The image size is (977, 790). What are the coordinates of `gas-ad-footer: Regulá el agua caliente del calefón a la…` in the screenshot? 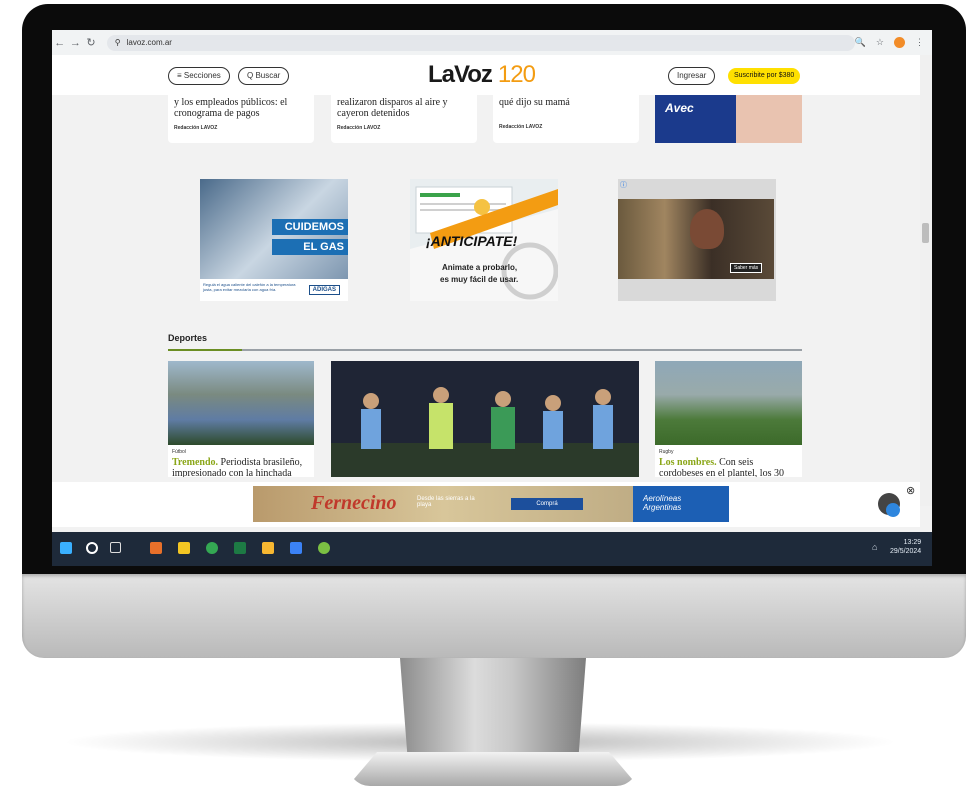 It's located at (274, 290).